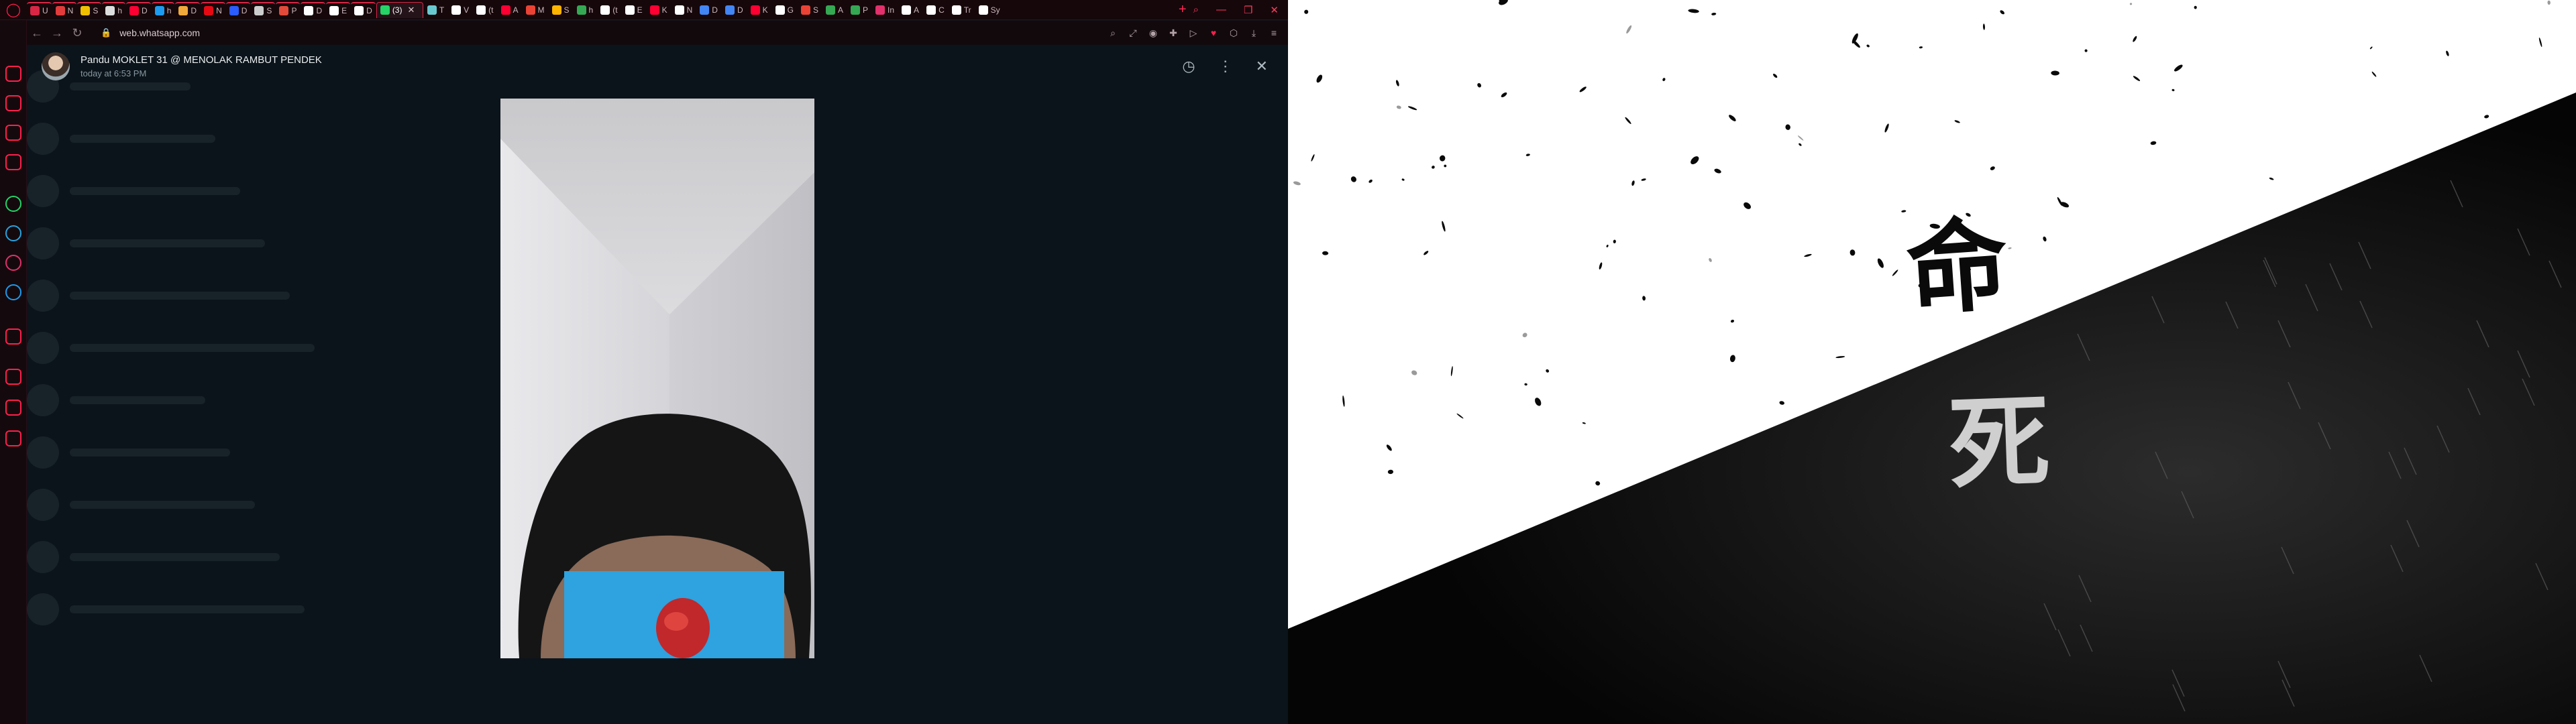 The height and width of the screenshot is (724, 2576). What do you see at coordinates (535, 10) in the screenshot?
I see `browser-tab: M` at bounding box center [535, 10].